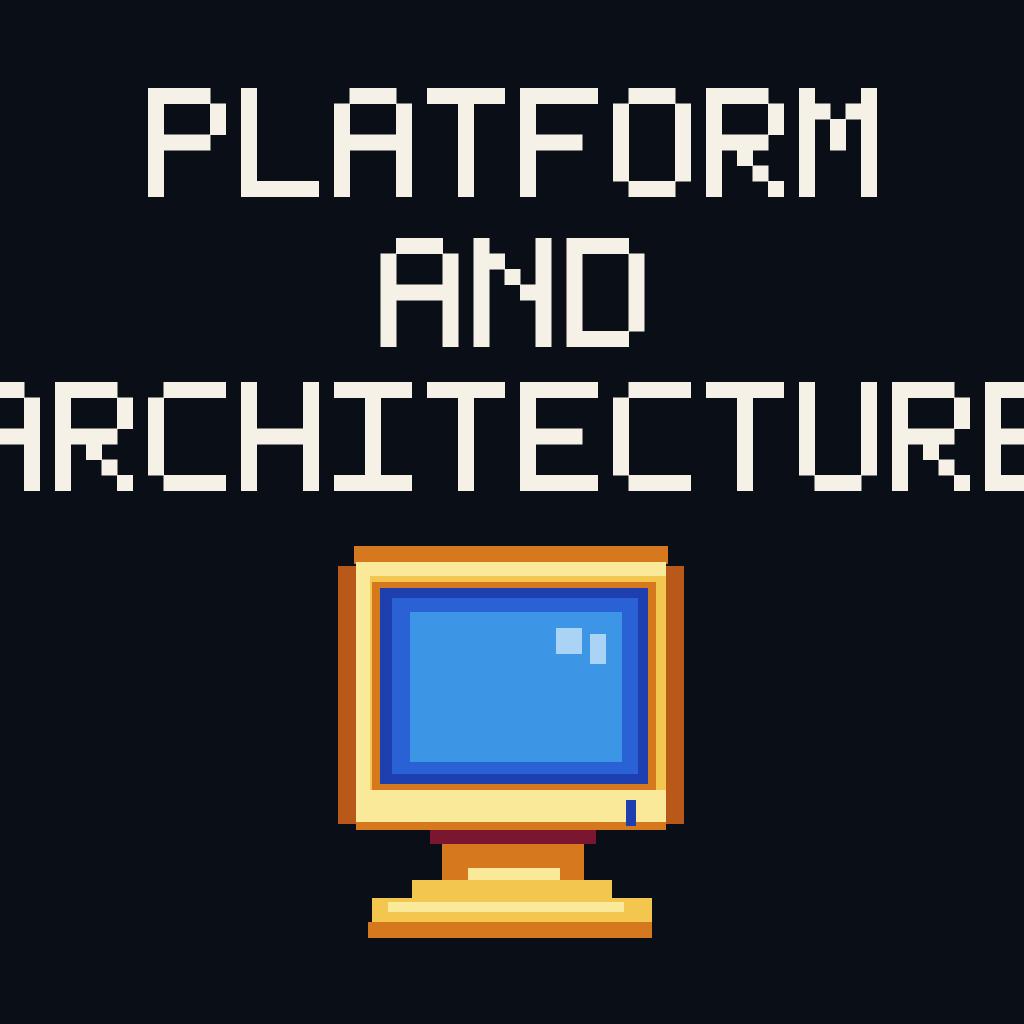  What do you see at coordinates (511, 826) in the screenshot?
I see `monitor-frame-bottom-edge` at bounding box center [511, 826].